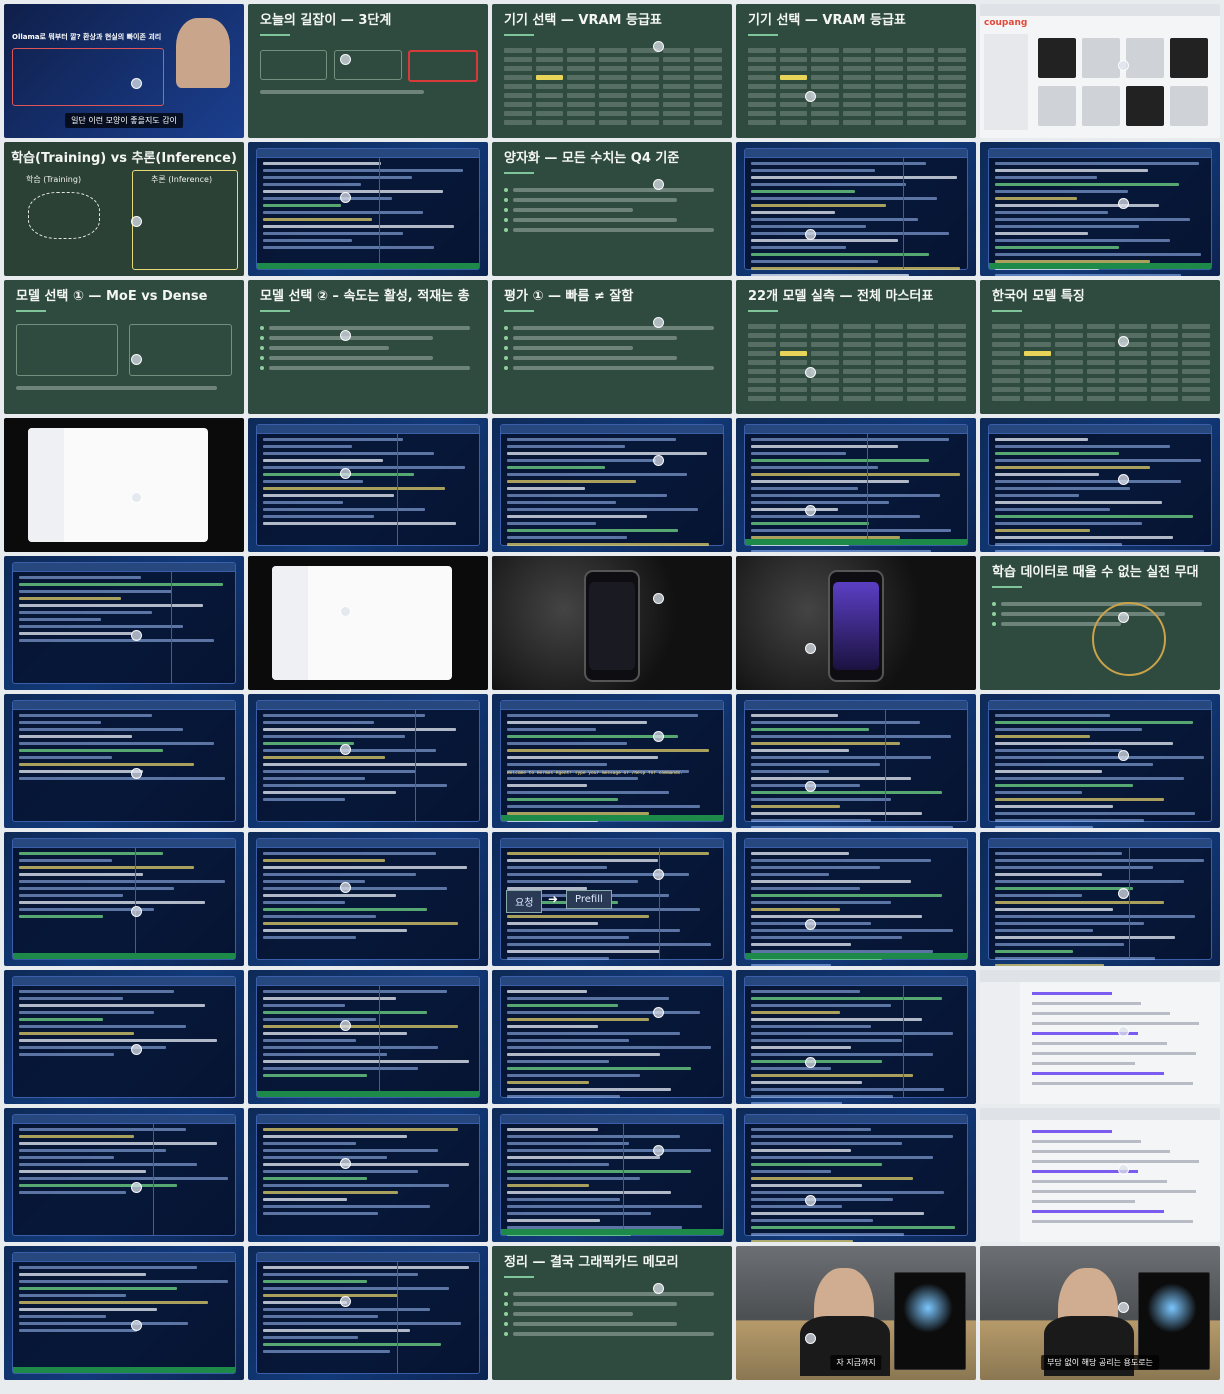  What do you see at coordinates (1005, 23) in the screenshot?
I see `site-logo: coupang` at bounding box center [1005, 23].